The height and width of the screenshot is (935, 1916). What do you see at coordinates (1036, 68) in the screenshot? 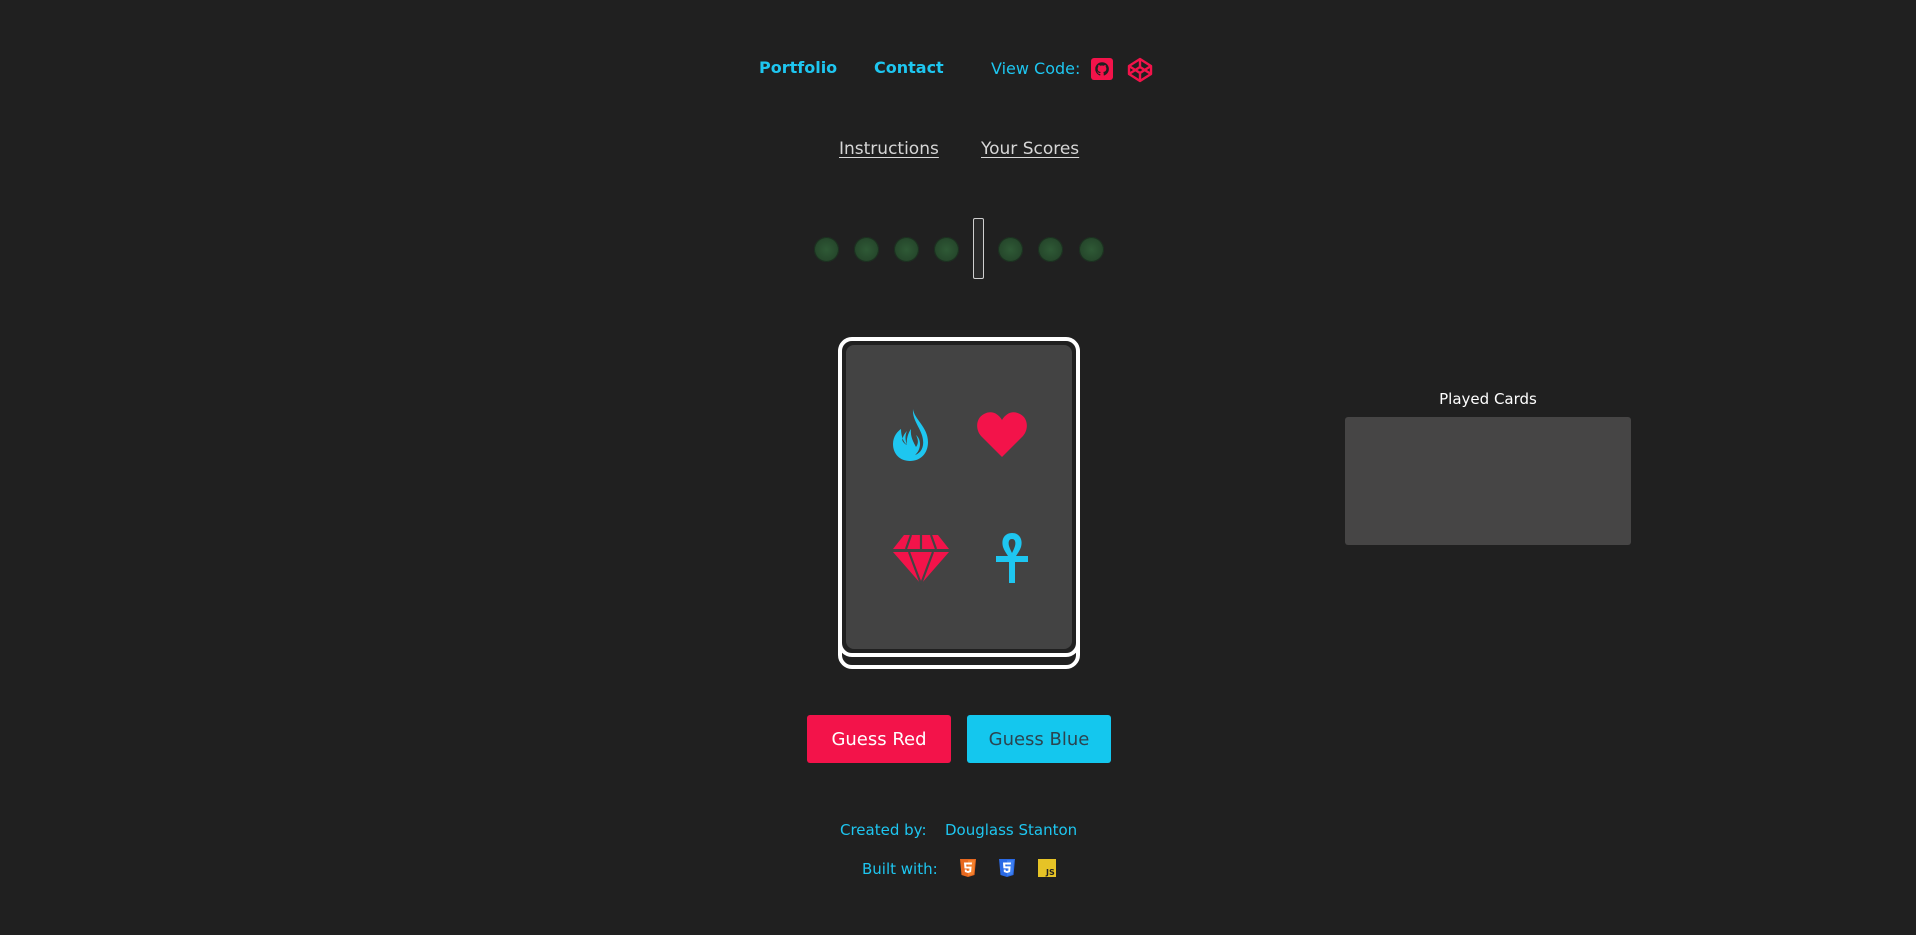
I see `view-code-label: View Code:` at bounding box center [1036, 68].